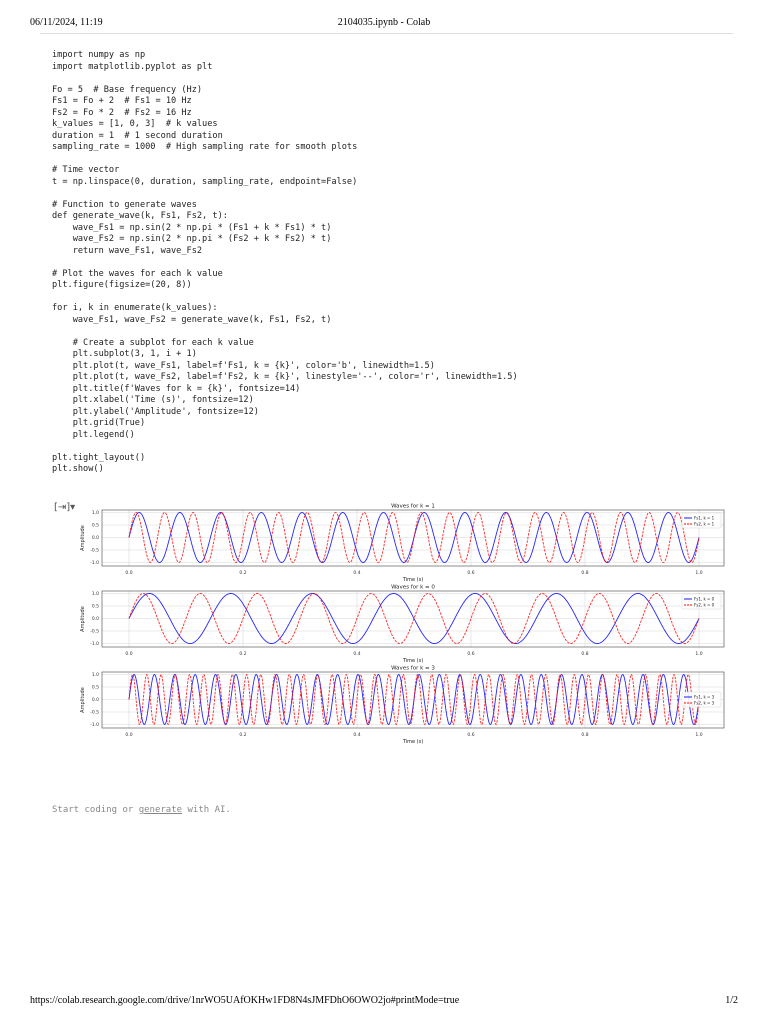  Describe the element at coordinates (704, 605) in the screenshot. I see `legend-label: Fs2, k = 0` at that location.